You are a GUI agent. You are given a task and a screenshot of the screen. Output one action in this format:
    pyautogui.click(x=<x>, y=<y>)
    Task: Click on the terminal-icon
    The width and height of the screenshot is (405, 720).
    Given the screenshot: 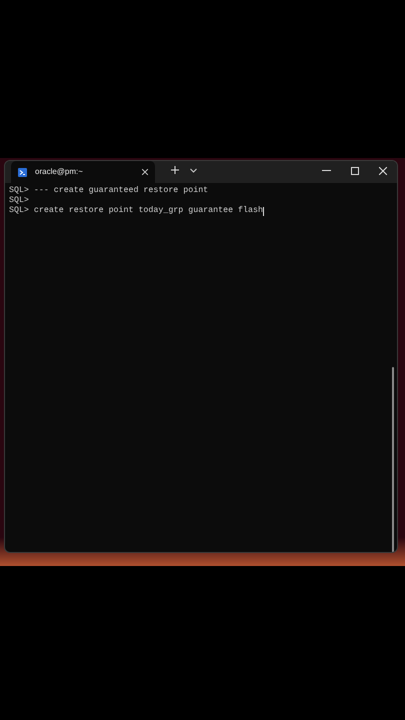 What is the action you would take?
    pyautogui.click(x=22, y=172)
    